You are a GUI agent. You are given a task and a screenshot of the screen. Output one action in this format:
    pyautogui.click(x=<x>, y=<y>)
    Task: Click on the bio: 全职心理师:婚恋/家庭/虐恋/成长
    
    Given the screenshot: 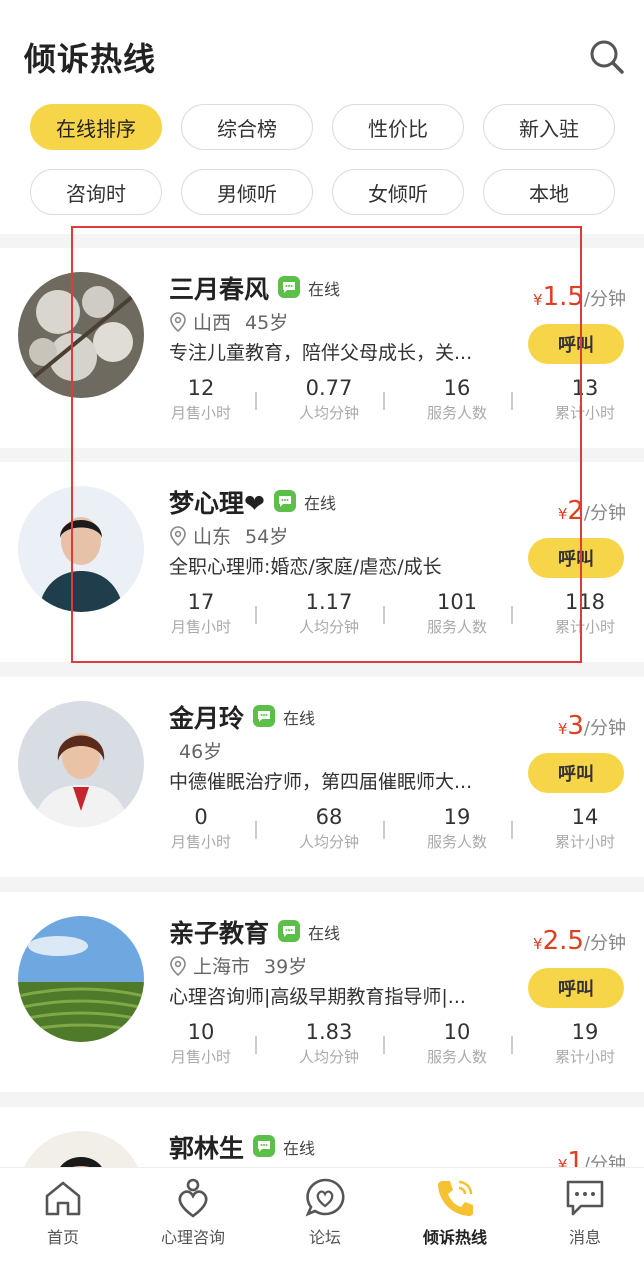 What is the action you would take?
    pyautogui.click(x=305, y=567)
    